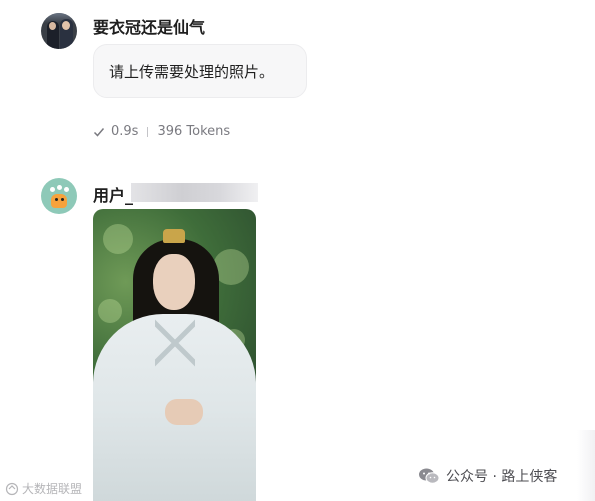 The height and width of the screenshot is (501, 595). I want to click on wechat-icon, so click(429, 476).